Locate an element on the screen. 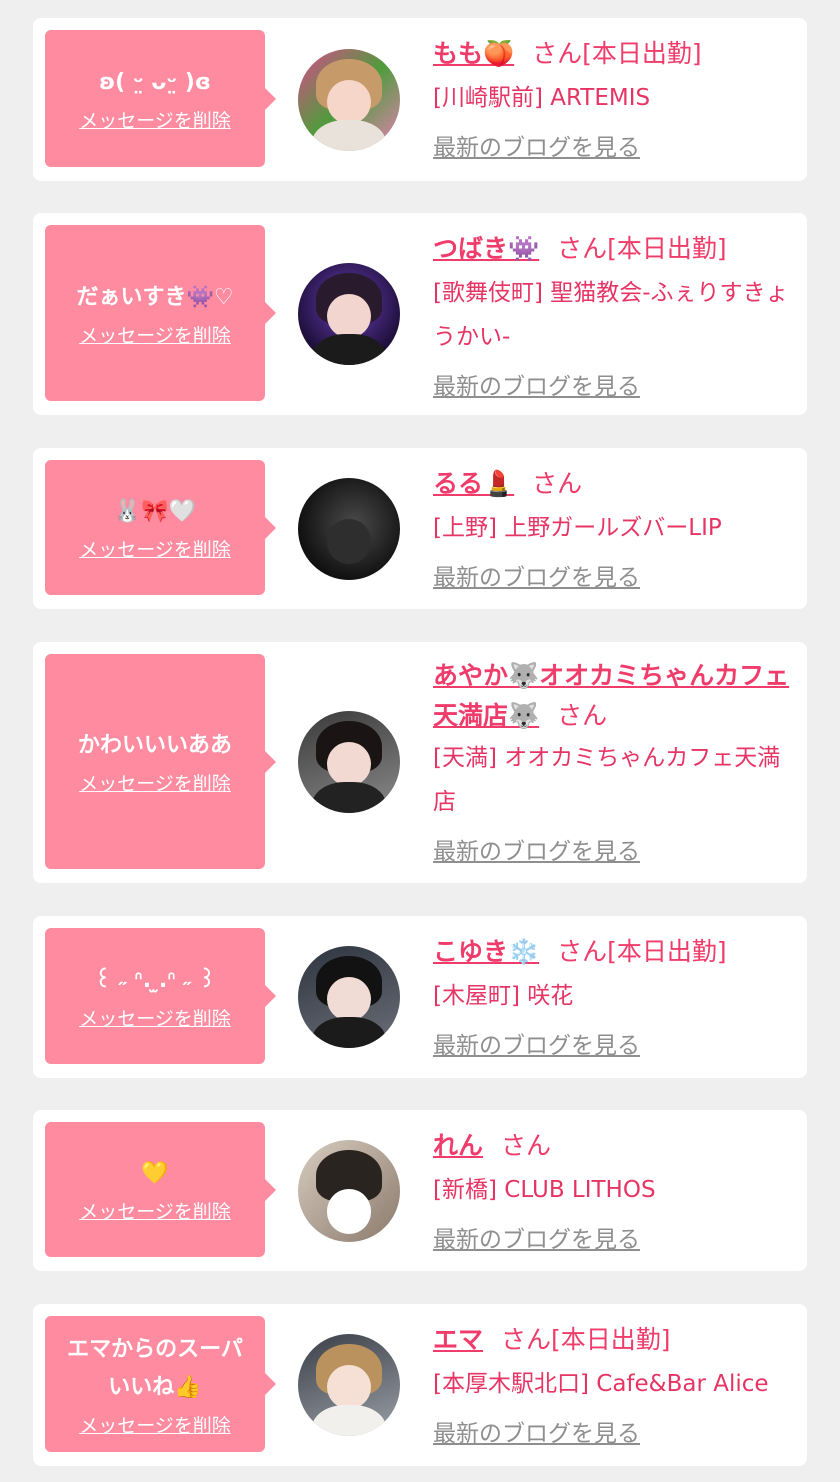 The image size is (840, 1482). message-text: 🐰🎀🤍 is located at coordinates (155, 511).